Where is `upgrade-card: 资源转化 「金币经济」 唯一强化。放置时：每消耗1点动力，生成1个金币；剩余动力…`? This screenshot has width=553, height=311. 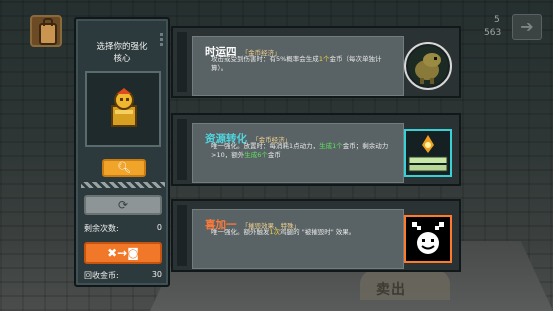 upgrade-card: 资源转化 「金币经济」 唯一强化。放置时：每消耗1点动力，生成1个金币；剩余动力… is located at coordinates (316, 149).